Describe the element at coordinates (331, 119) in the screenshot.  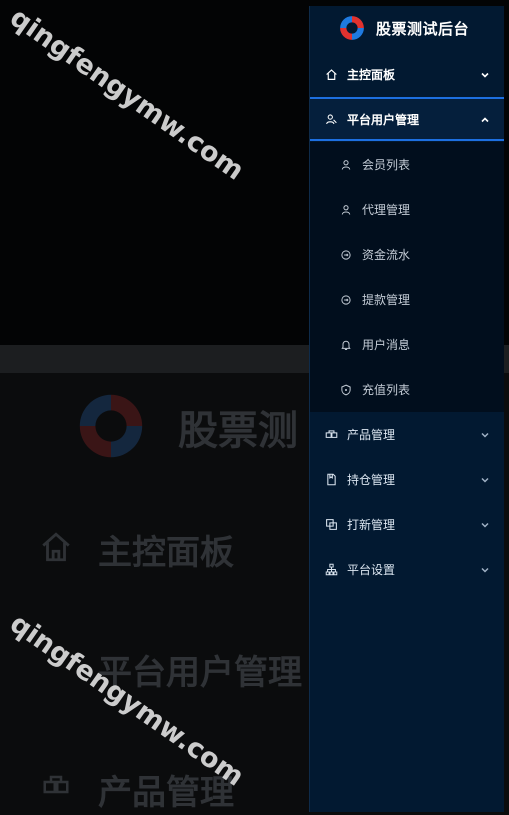
I see `users-icon` at that location.